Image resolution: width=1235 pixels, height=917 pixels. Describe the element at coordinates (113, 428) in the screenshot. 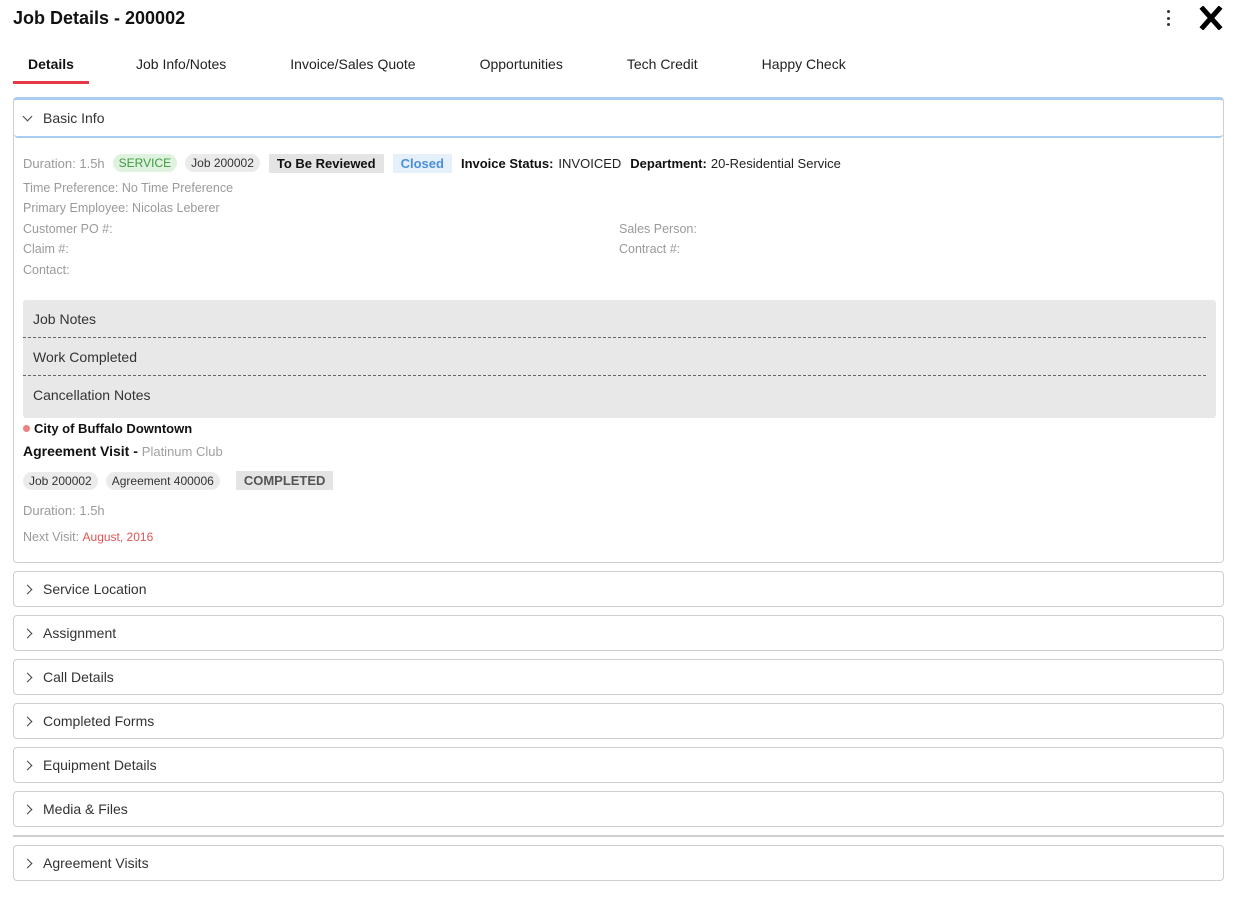

I see `location-name: City of Buffalo Downtown` at that location.